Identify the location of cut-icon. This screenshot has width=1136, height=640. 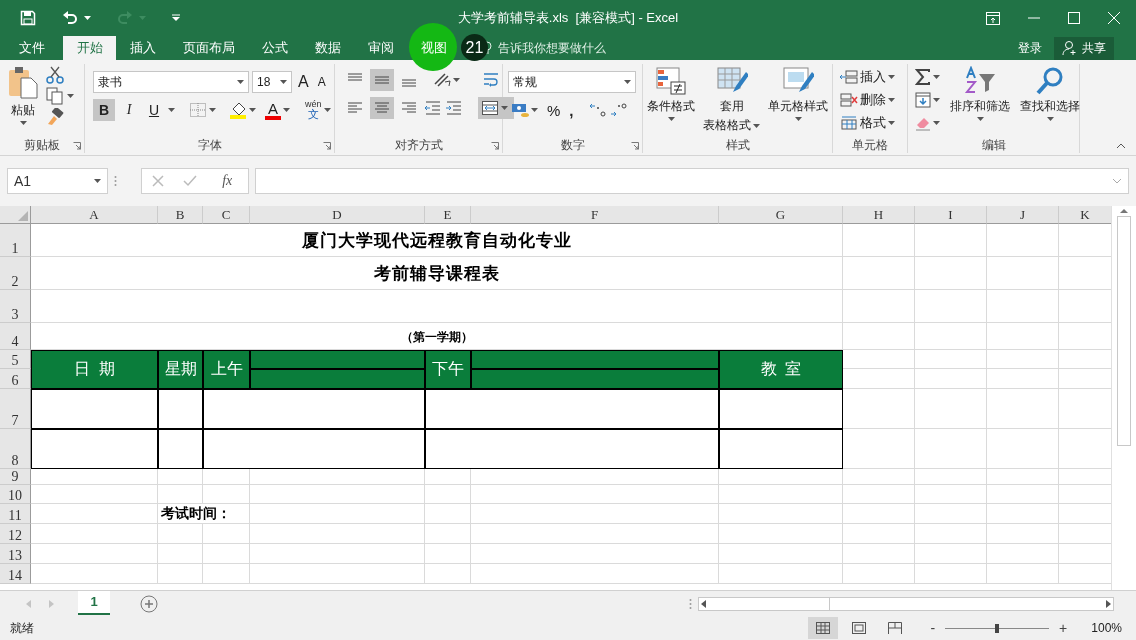
(55, 75).